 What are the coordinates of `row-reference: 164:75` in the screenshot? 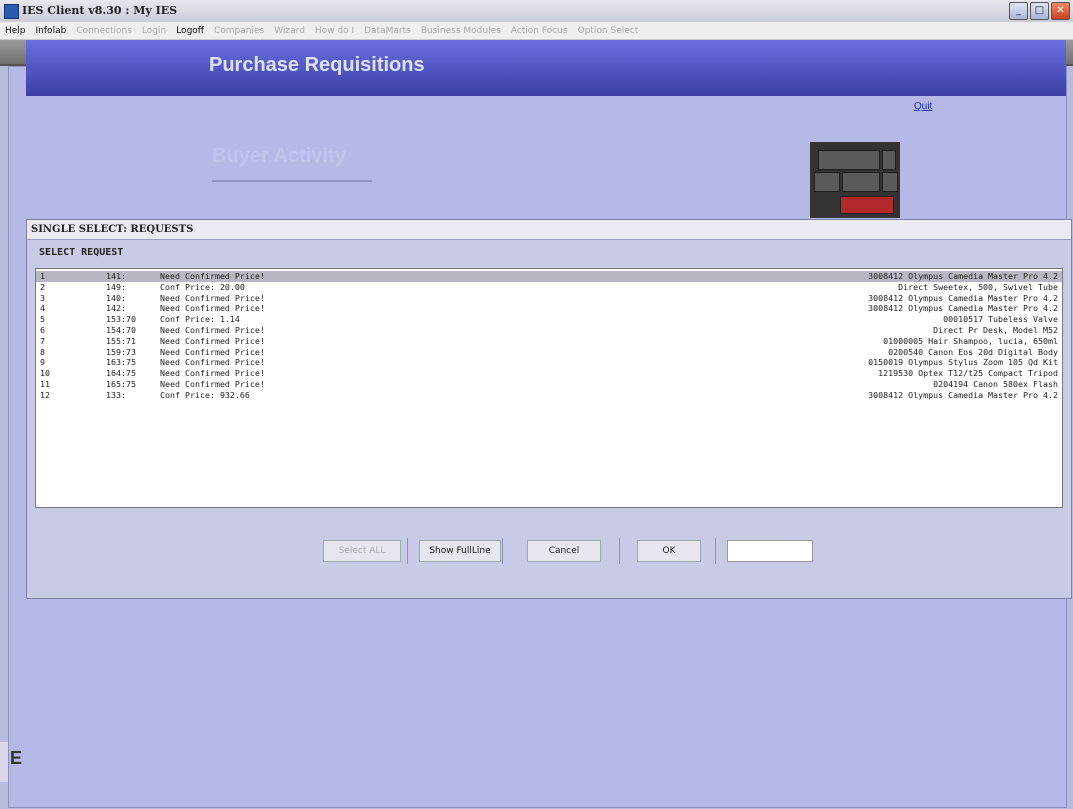 It's located at (121, 373).